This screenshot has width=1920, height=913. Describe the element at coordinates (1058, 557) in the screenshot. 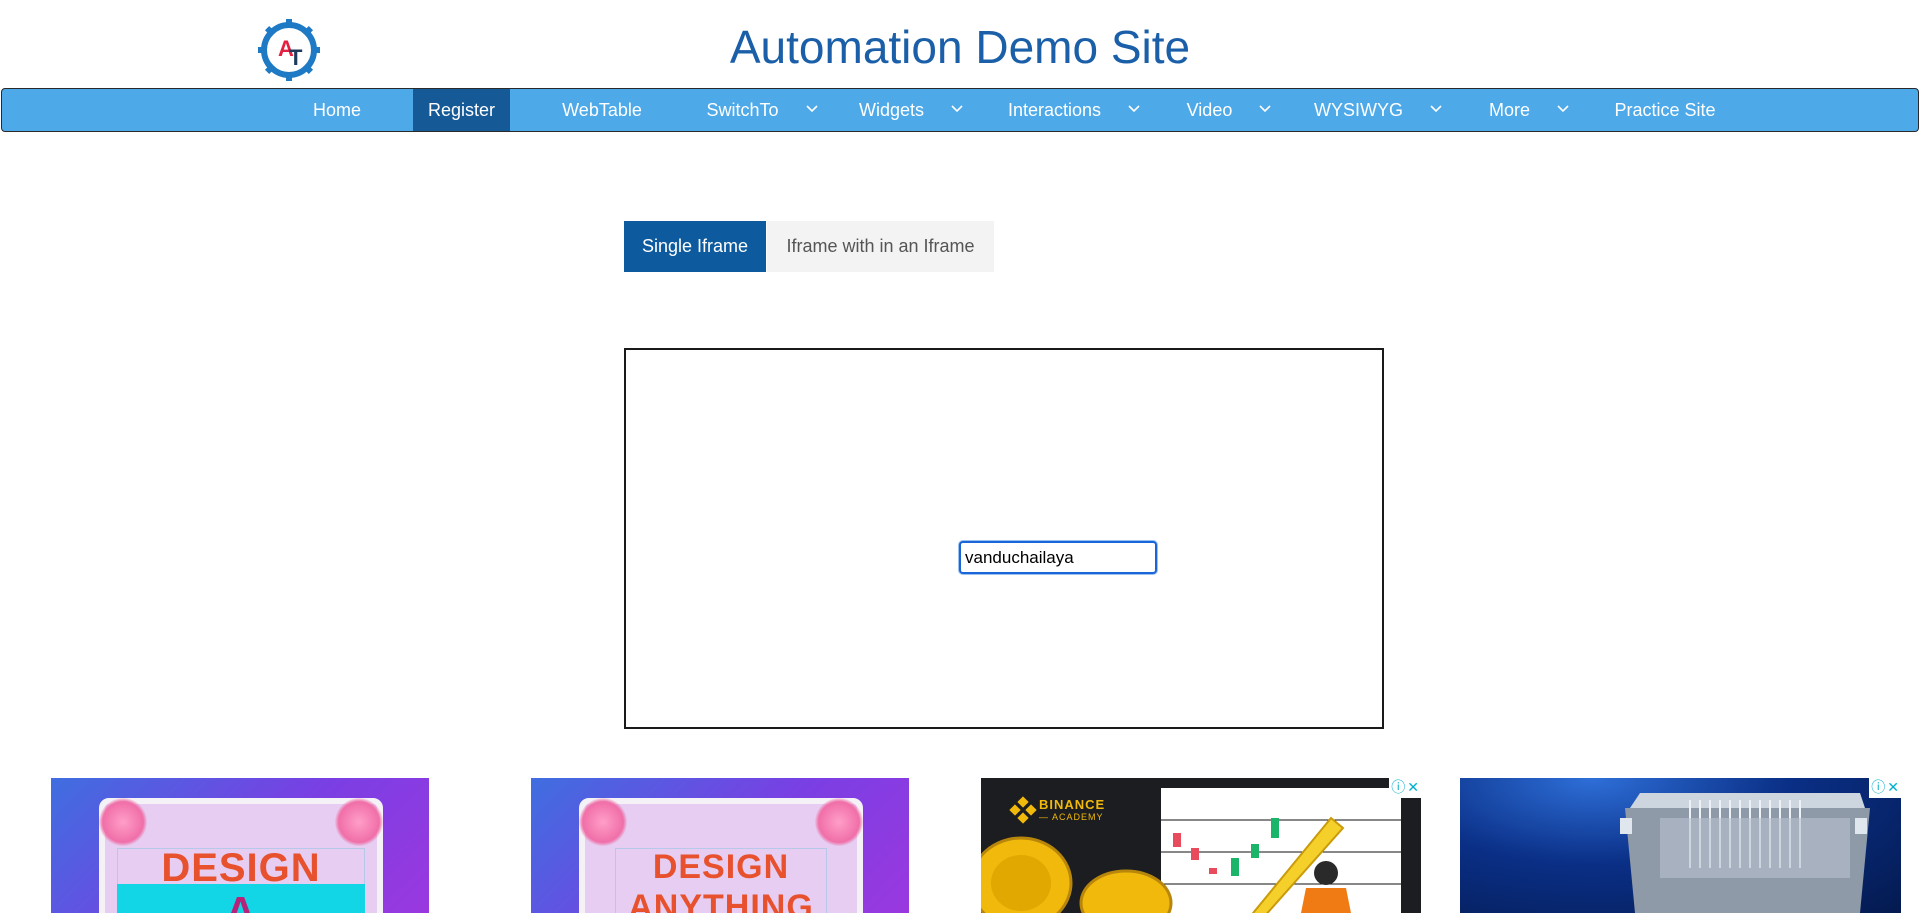

I see `iframe-text-input` at that location.